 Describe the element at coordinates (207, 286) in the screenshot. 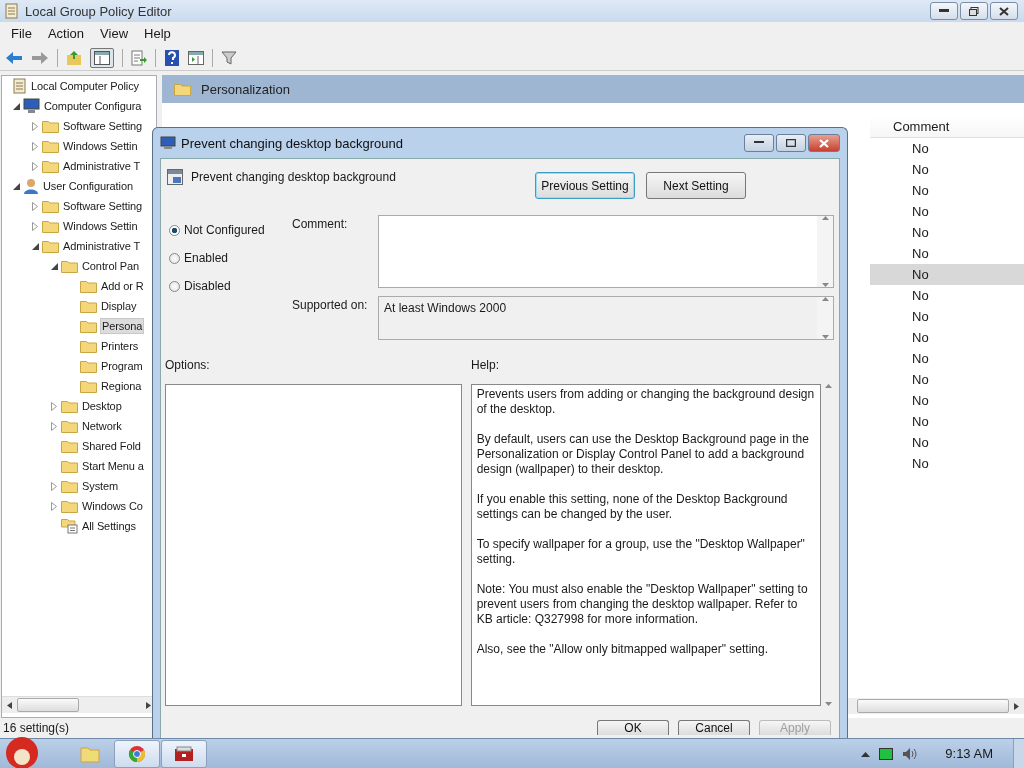

I see `radio-label: Disabled` at that location.